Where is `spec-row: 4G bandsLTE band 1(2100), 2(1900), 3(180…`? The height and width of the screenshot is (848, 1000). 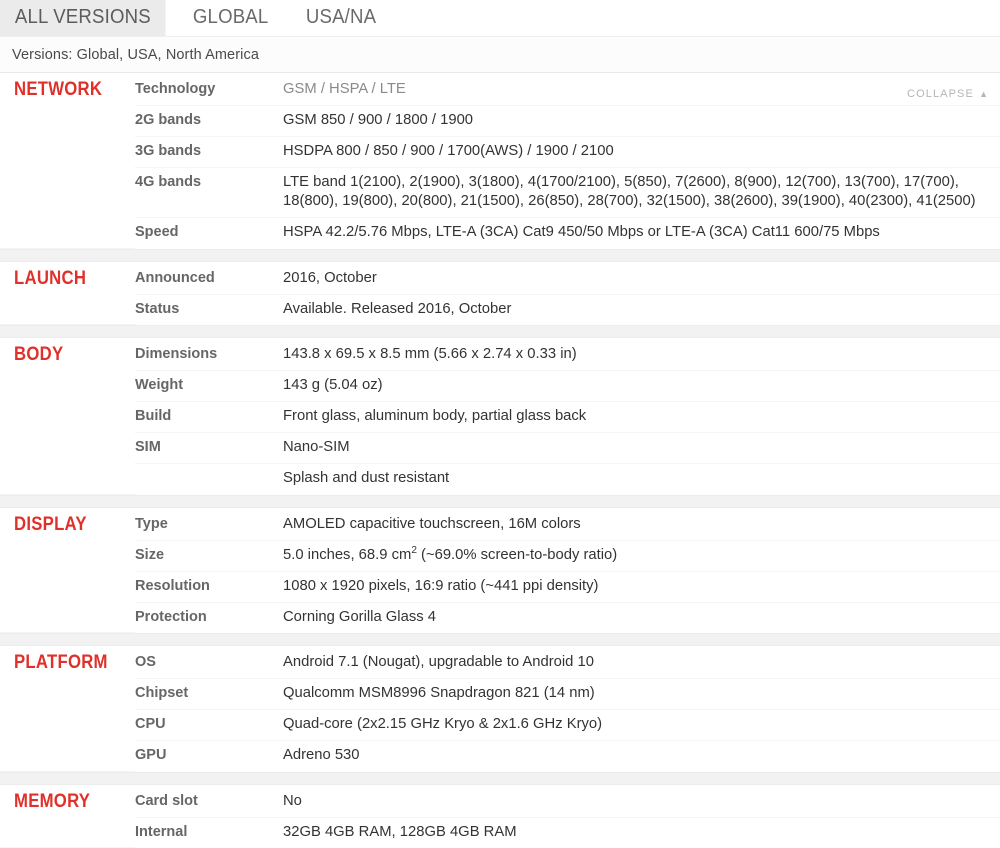 spec-row: 4G bandsLTE band 1(2100), 2(1900), 3(180… is located at coordinates (500, 193).